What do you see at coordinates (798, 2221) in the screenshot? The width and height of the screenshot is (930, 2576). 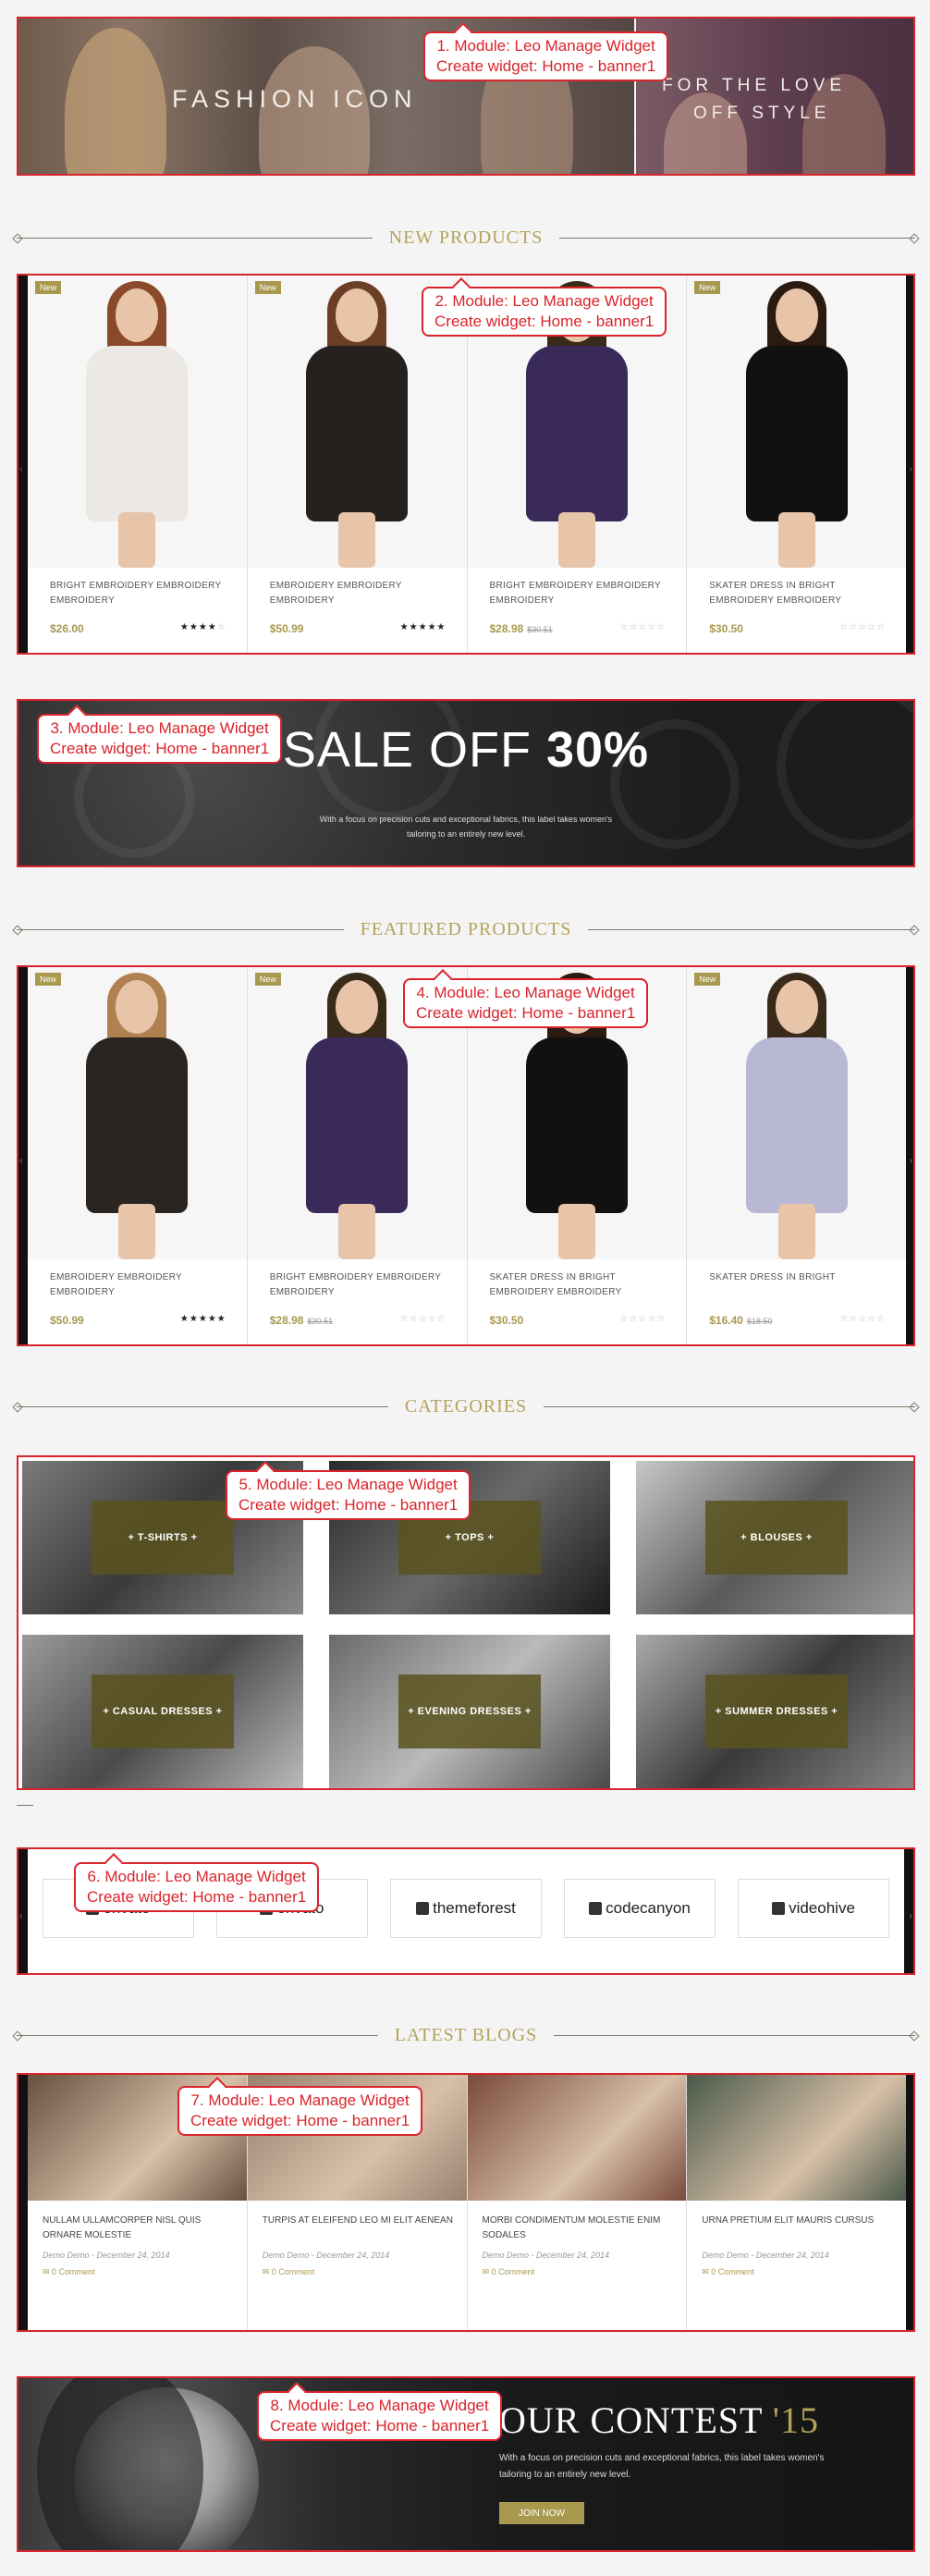 I see `blog-title: URNA PRETIUM ELIT MAURIS CURSUS` at bounding box center [798, 2221].